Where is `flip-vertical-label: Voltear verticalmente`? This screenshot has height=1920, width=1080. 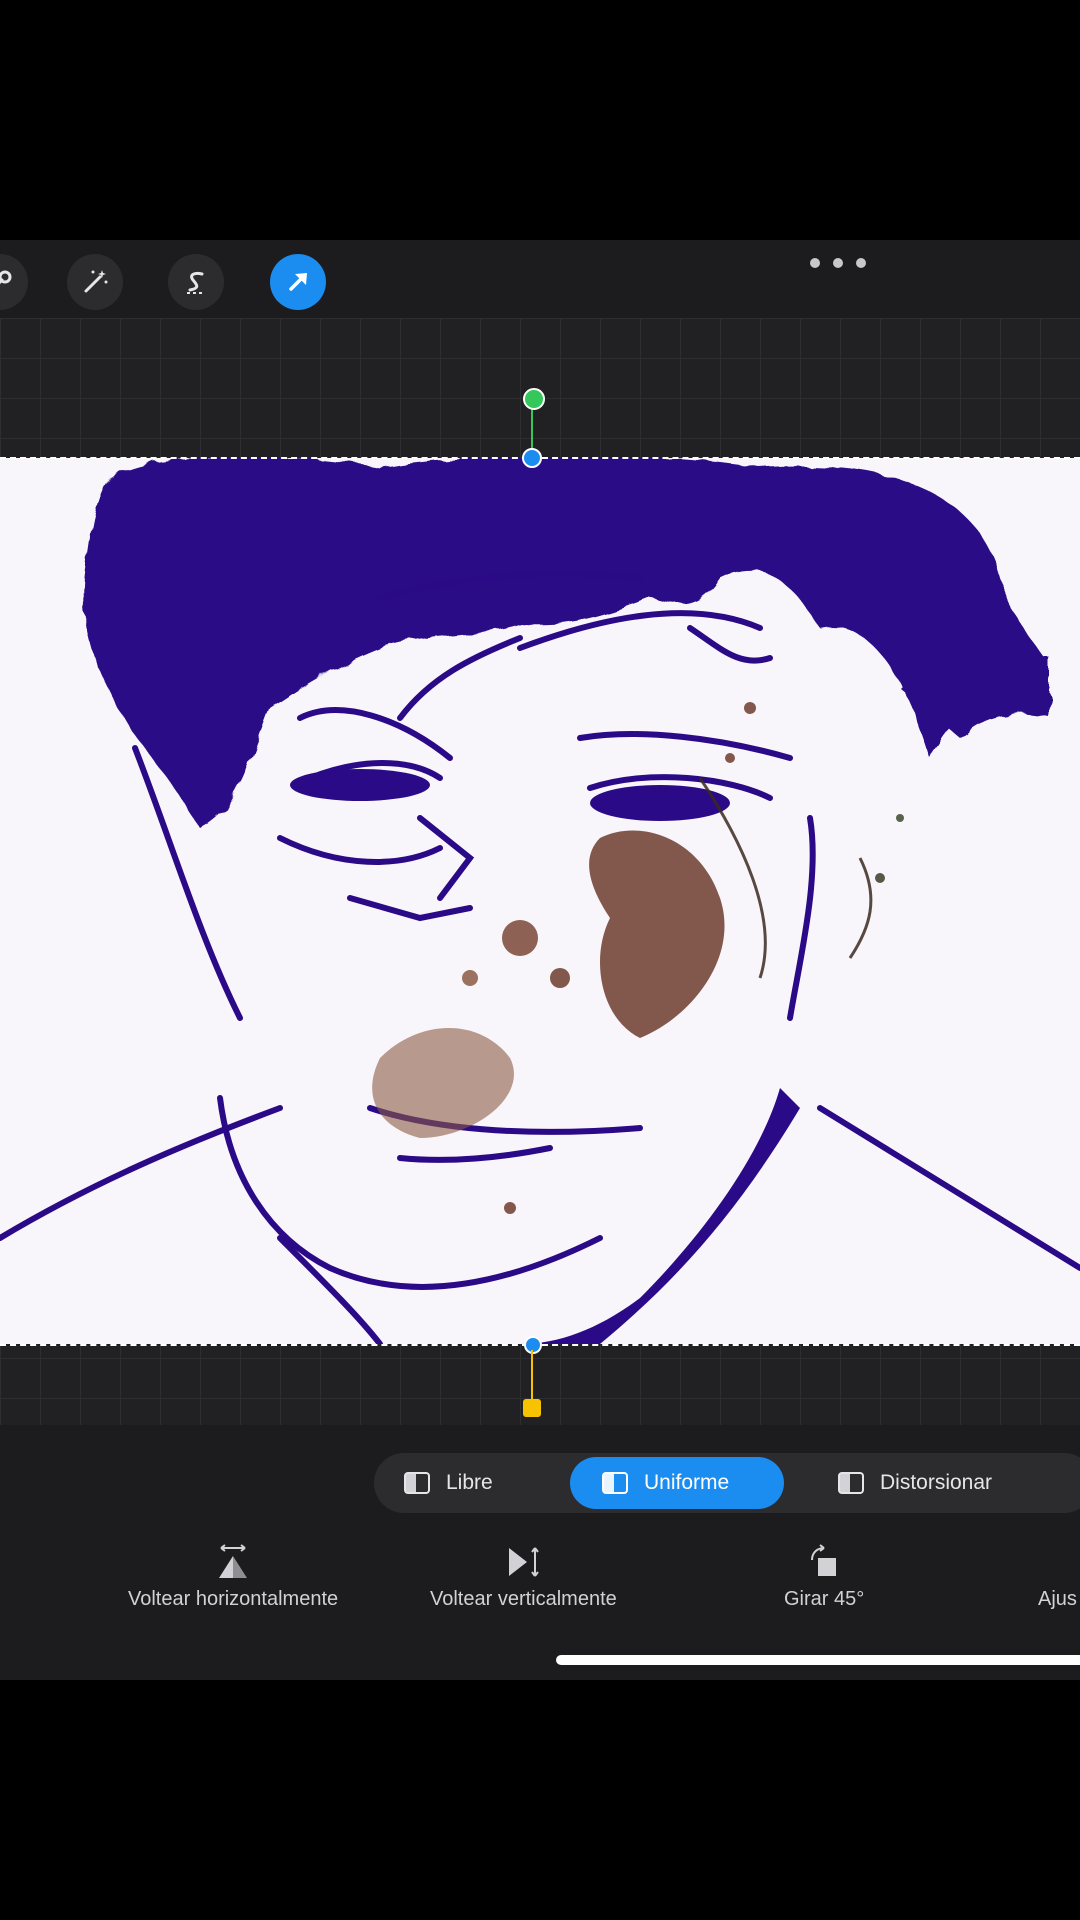 flip-vertical-label: Voltear verticalmente is located at coordinates (523, 1599).